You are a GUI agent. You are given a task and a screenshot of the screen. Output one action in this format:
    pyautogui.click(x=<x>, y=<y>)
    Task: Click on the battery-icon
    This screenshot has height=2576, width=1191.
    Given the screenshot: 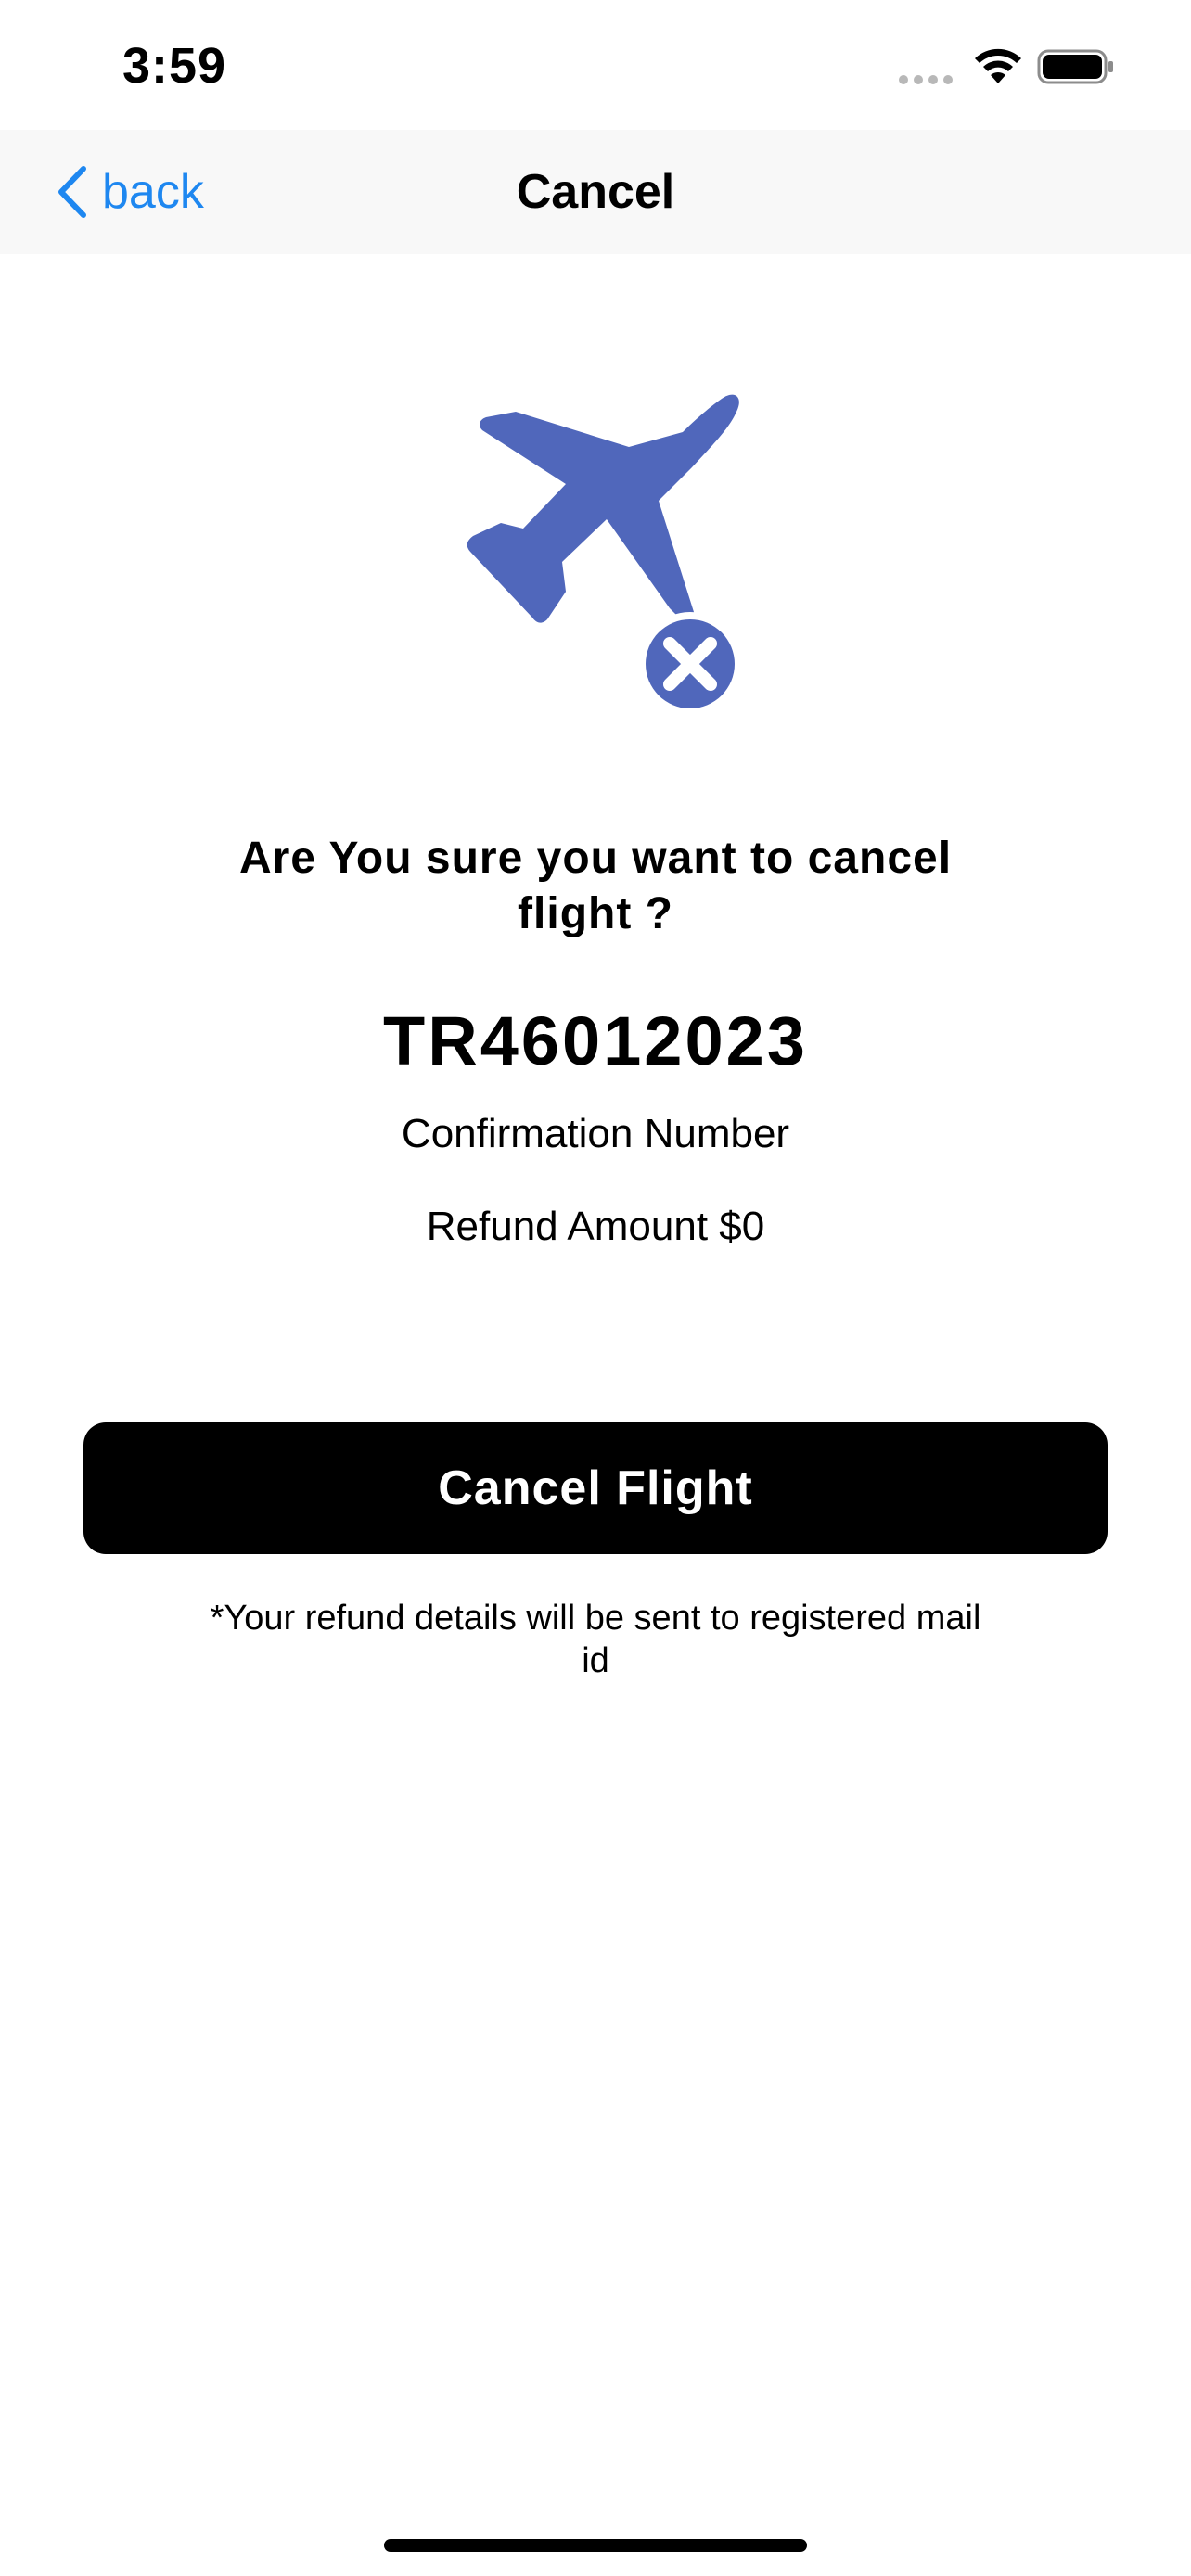 What is the action you would take?
    pyautogui.click(x=1075, y=66)
    